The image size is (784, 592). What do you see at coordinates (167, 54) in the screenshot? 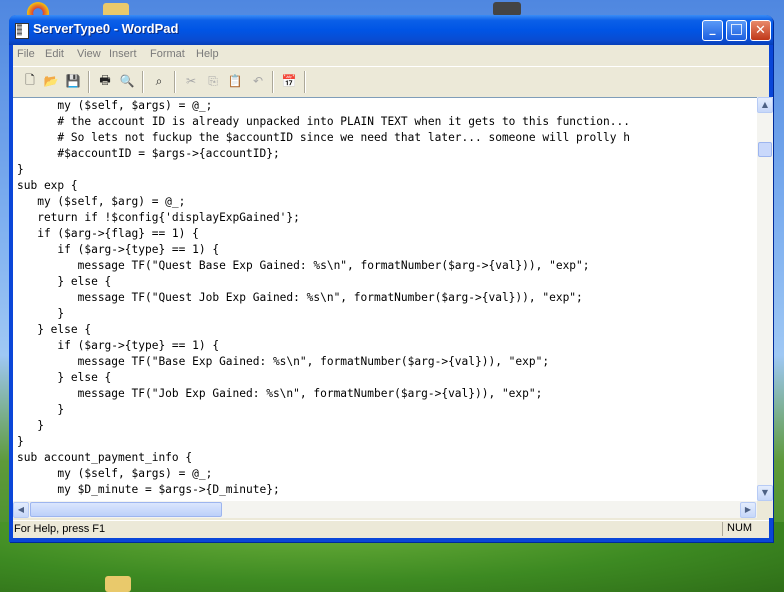
I see `menu-format: Format` at bounding box center [167, 54].